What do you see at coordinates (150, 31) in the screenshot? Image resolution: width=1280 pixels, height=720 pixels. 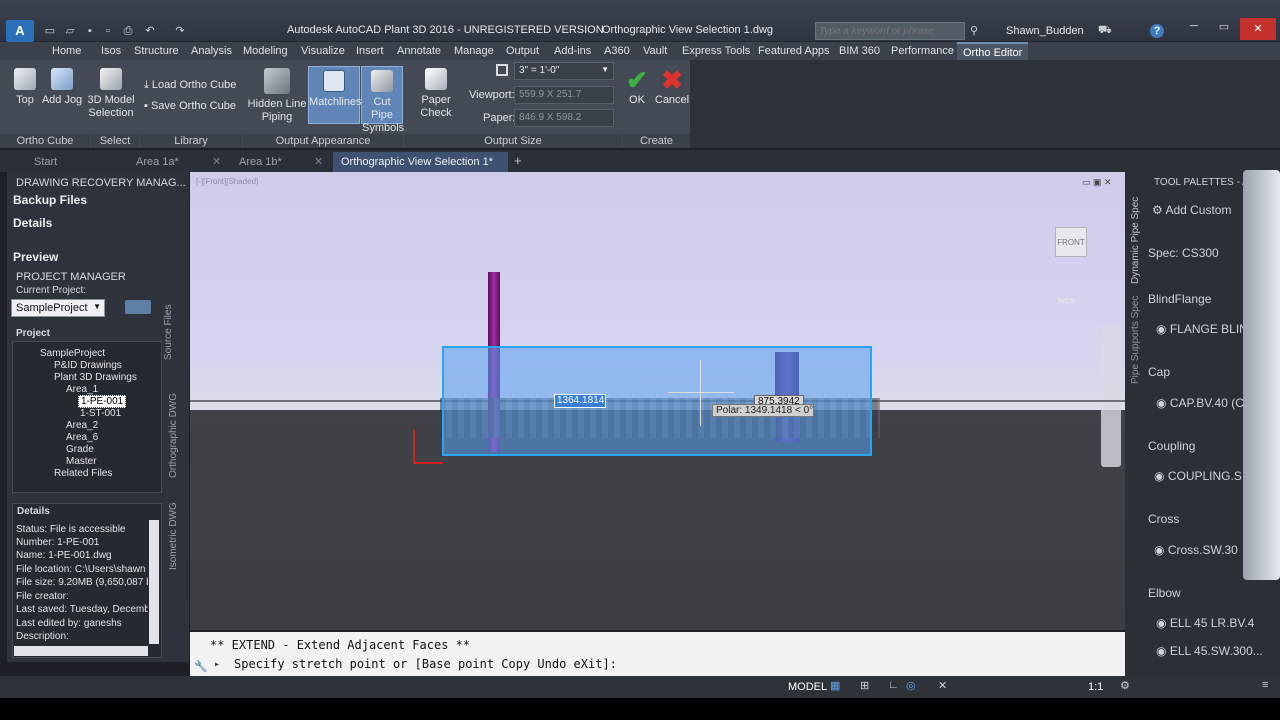 I see `undo-icon: ↶` at bounding box center [150, 31].